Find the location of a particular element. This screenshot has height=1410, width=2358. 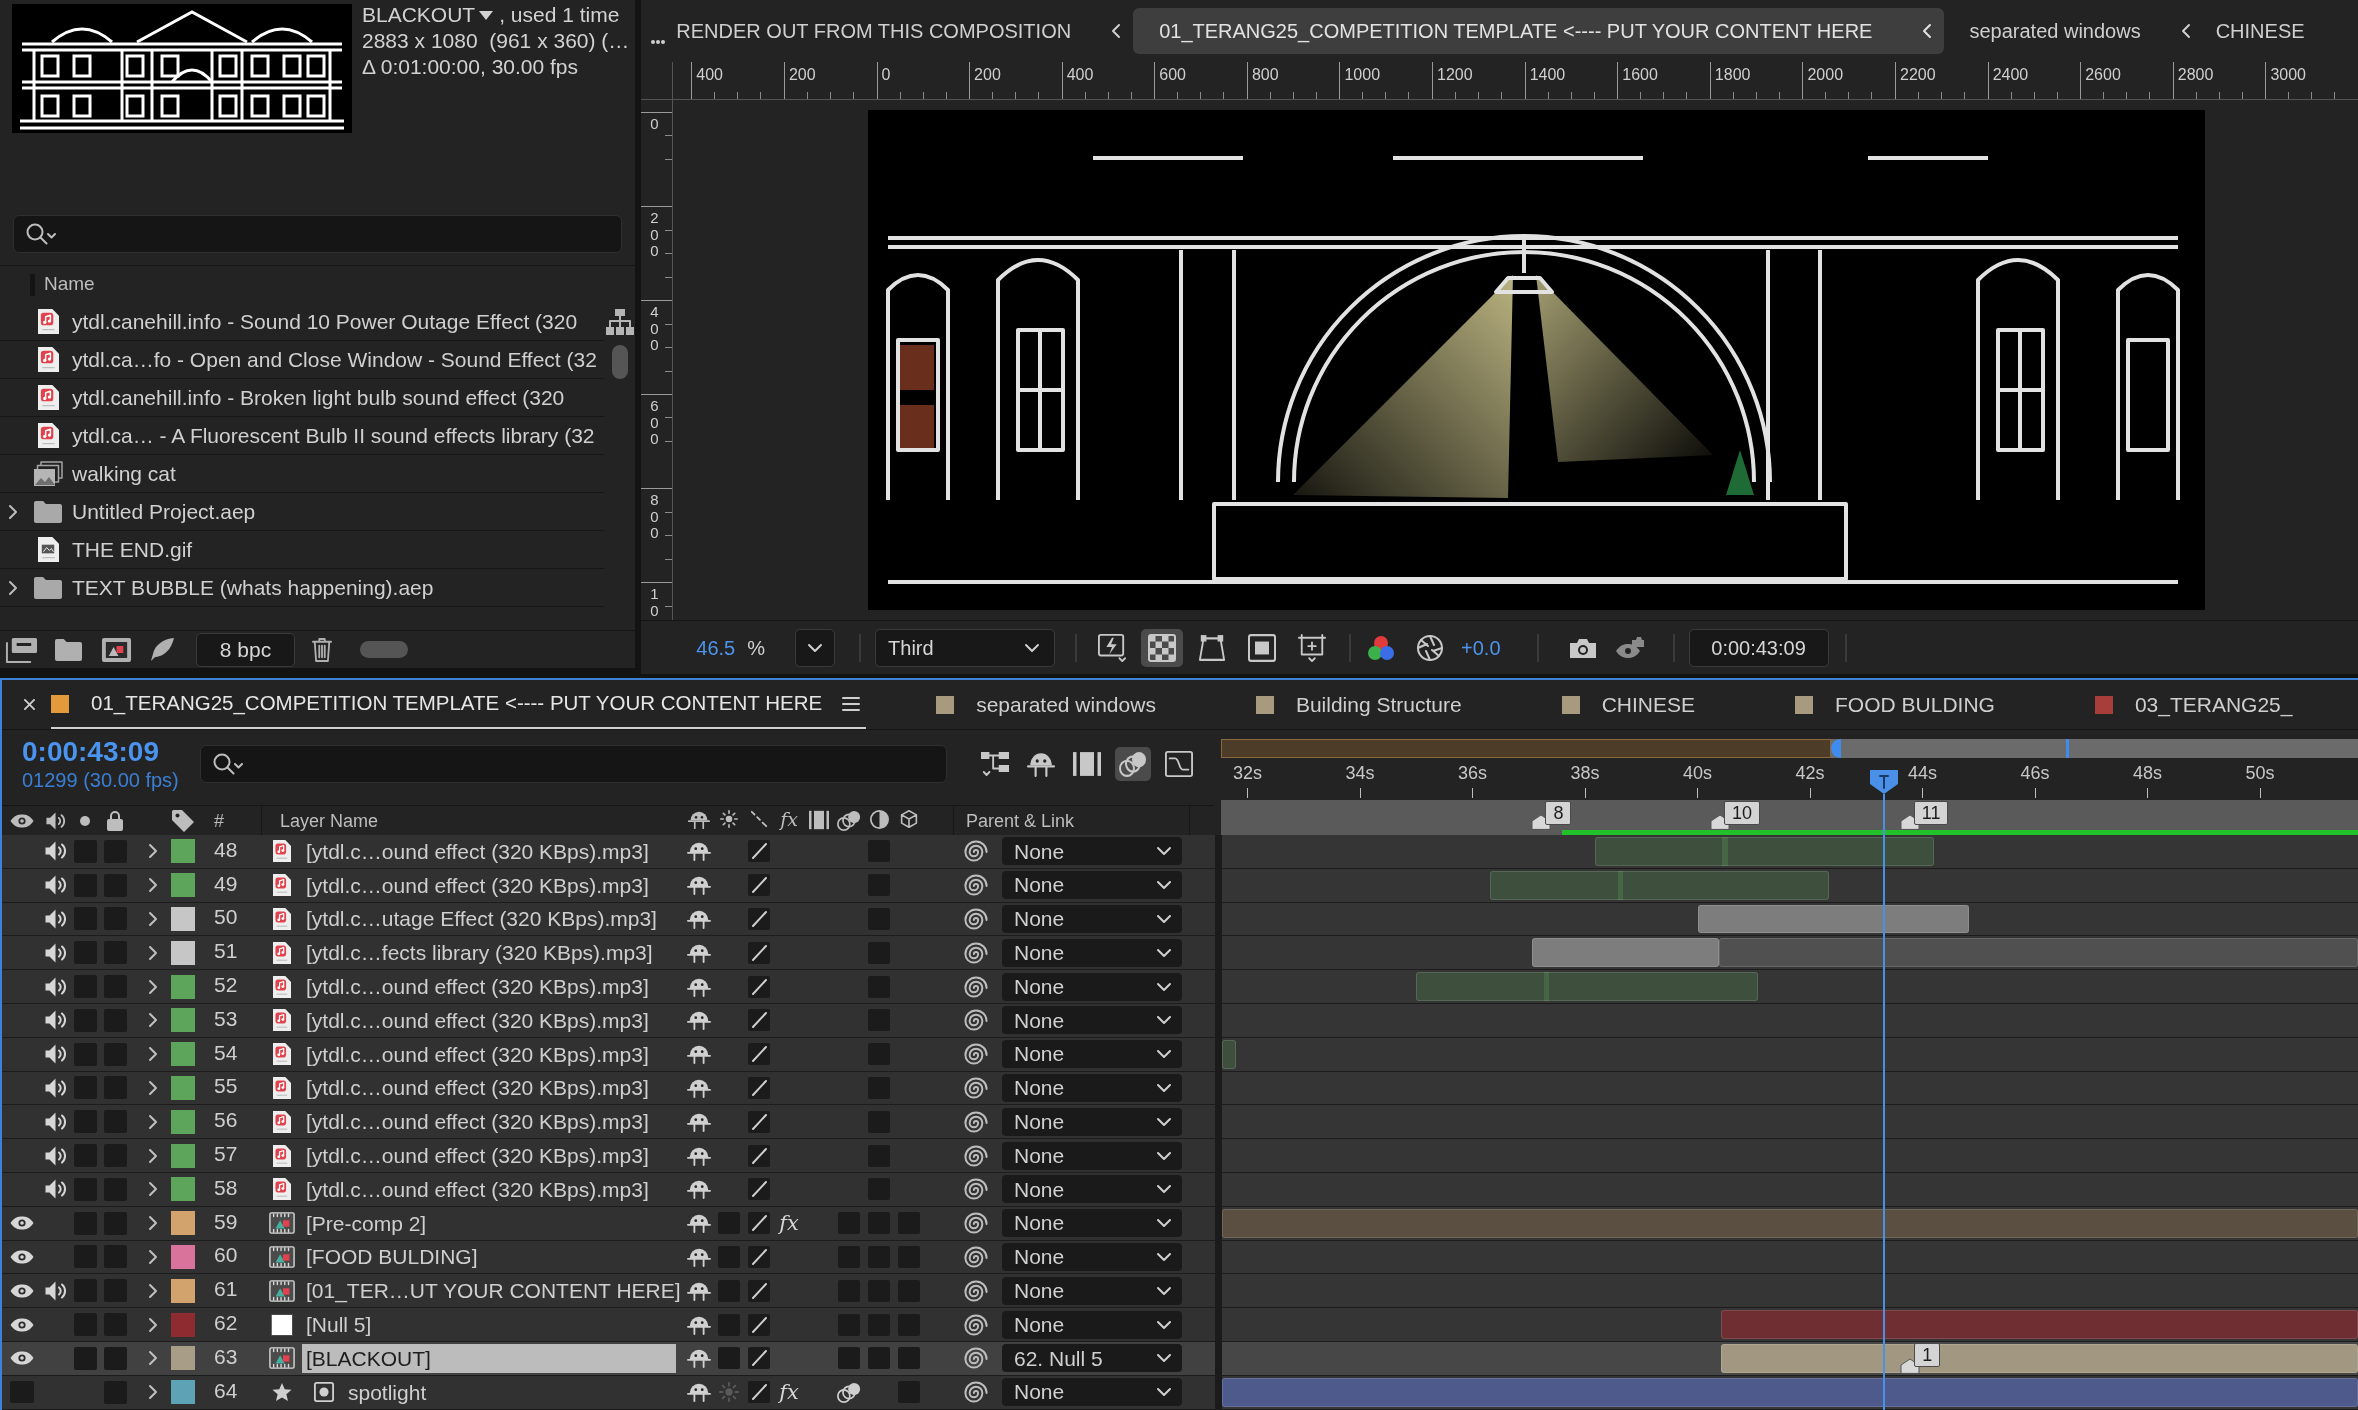

layer-row: 49 [ytdl.c…ound effect (320 KBps).mp3] None is located at coordinates (608, 885).